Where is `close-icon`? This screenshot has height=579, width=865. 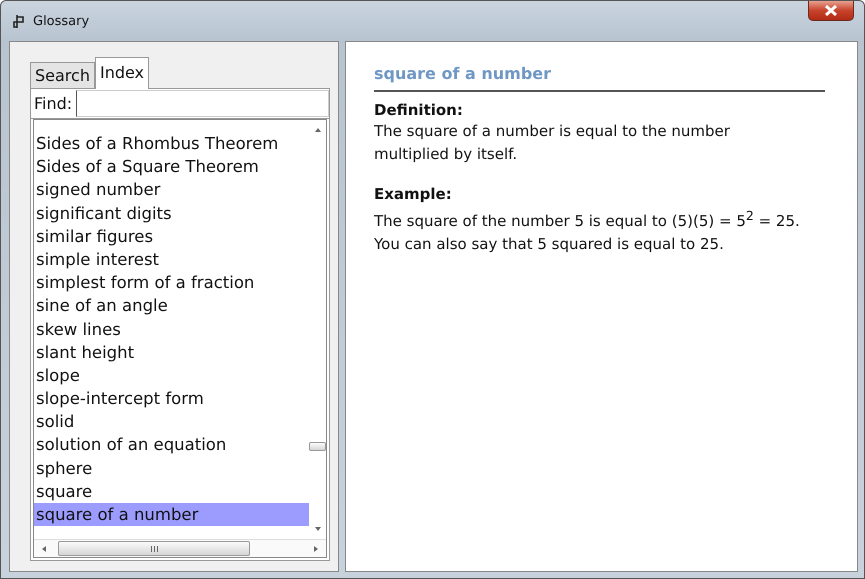
close-icon is located at coordinates (831, 10).